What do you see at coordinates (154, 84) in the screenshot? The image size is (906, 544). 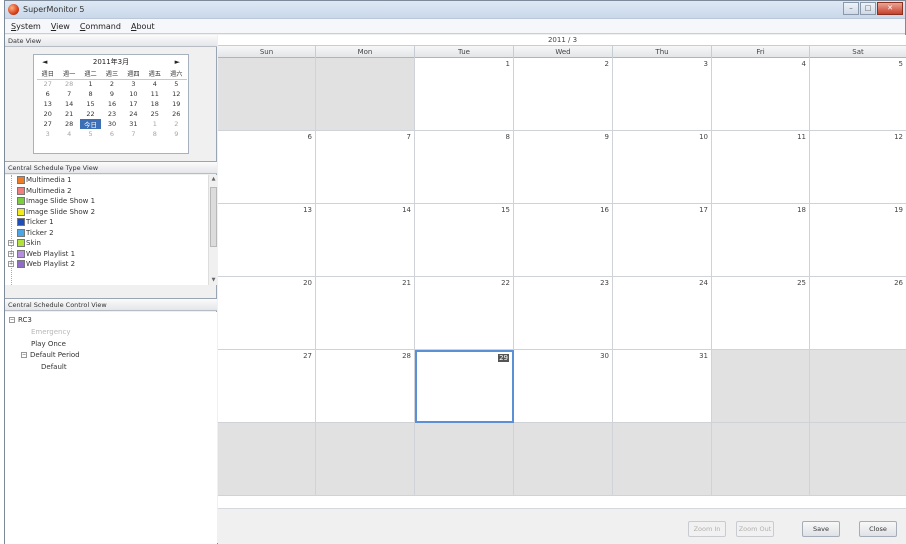 I see `mini-calendar-day: 4` at bounding box center [154, 84].